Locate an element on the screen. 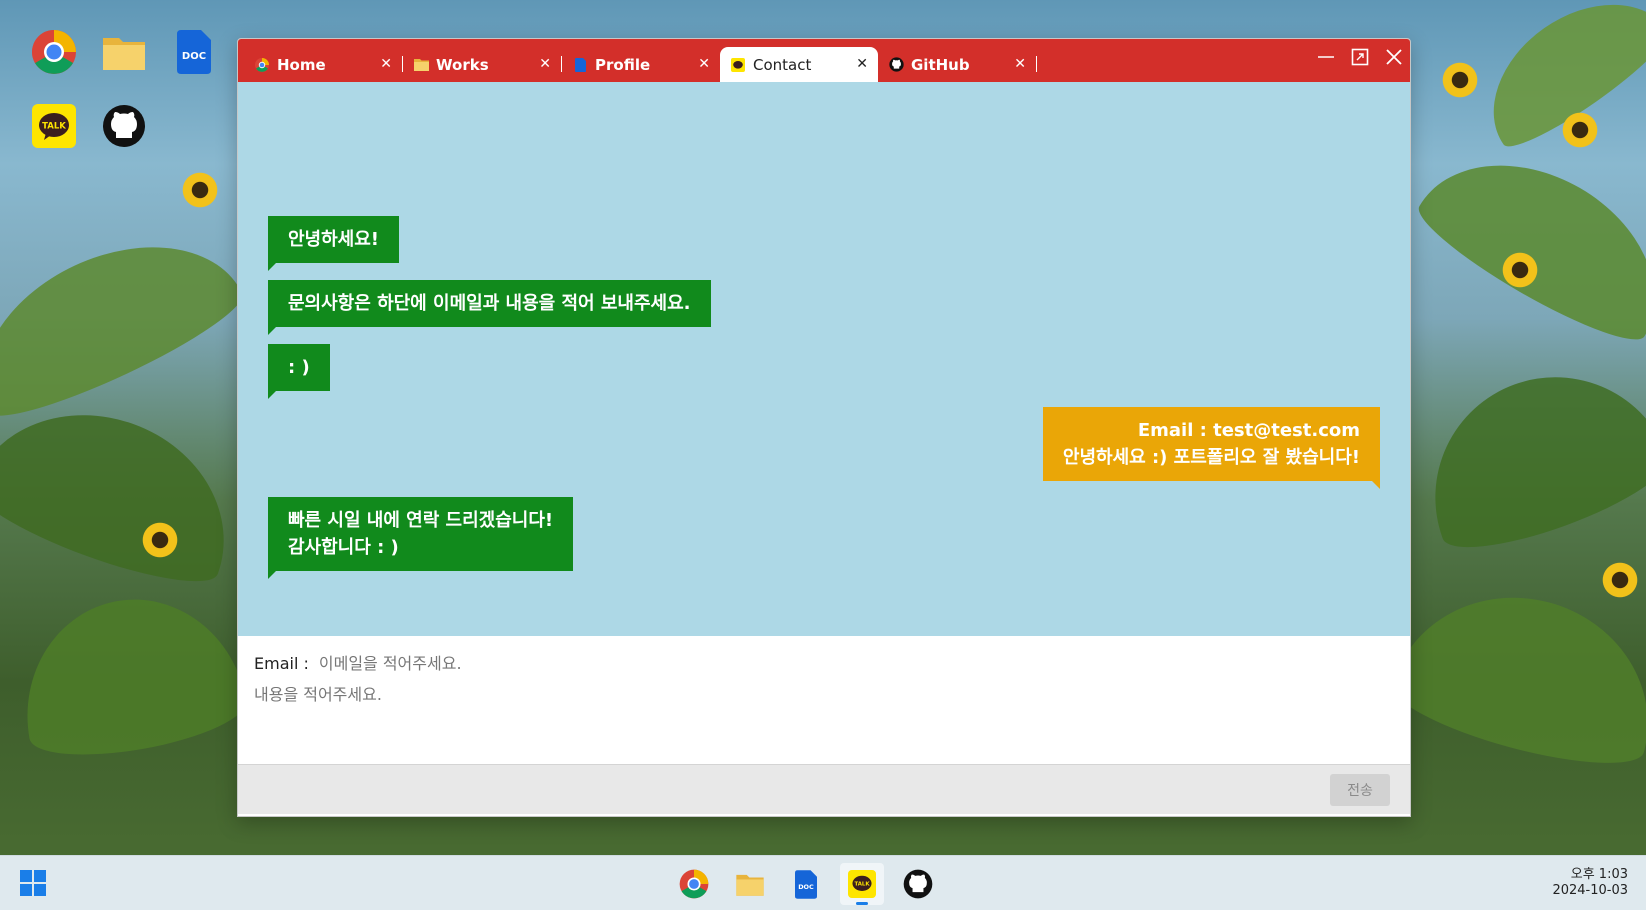 This screenshot has height=910, width=1646. start-button is located at coordinates (33, 883).